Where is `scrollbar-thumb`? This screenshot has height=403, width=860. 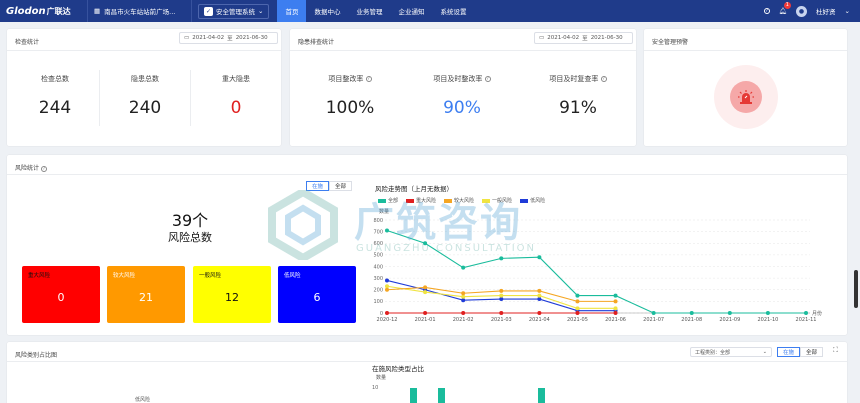 scrollbar-thumb is located at coordinates (856, 289).